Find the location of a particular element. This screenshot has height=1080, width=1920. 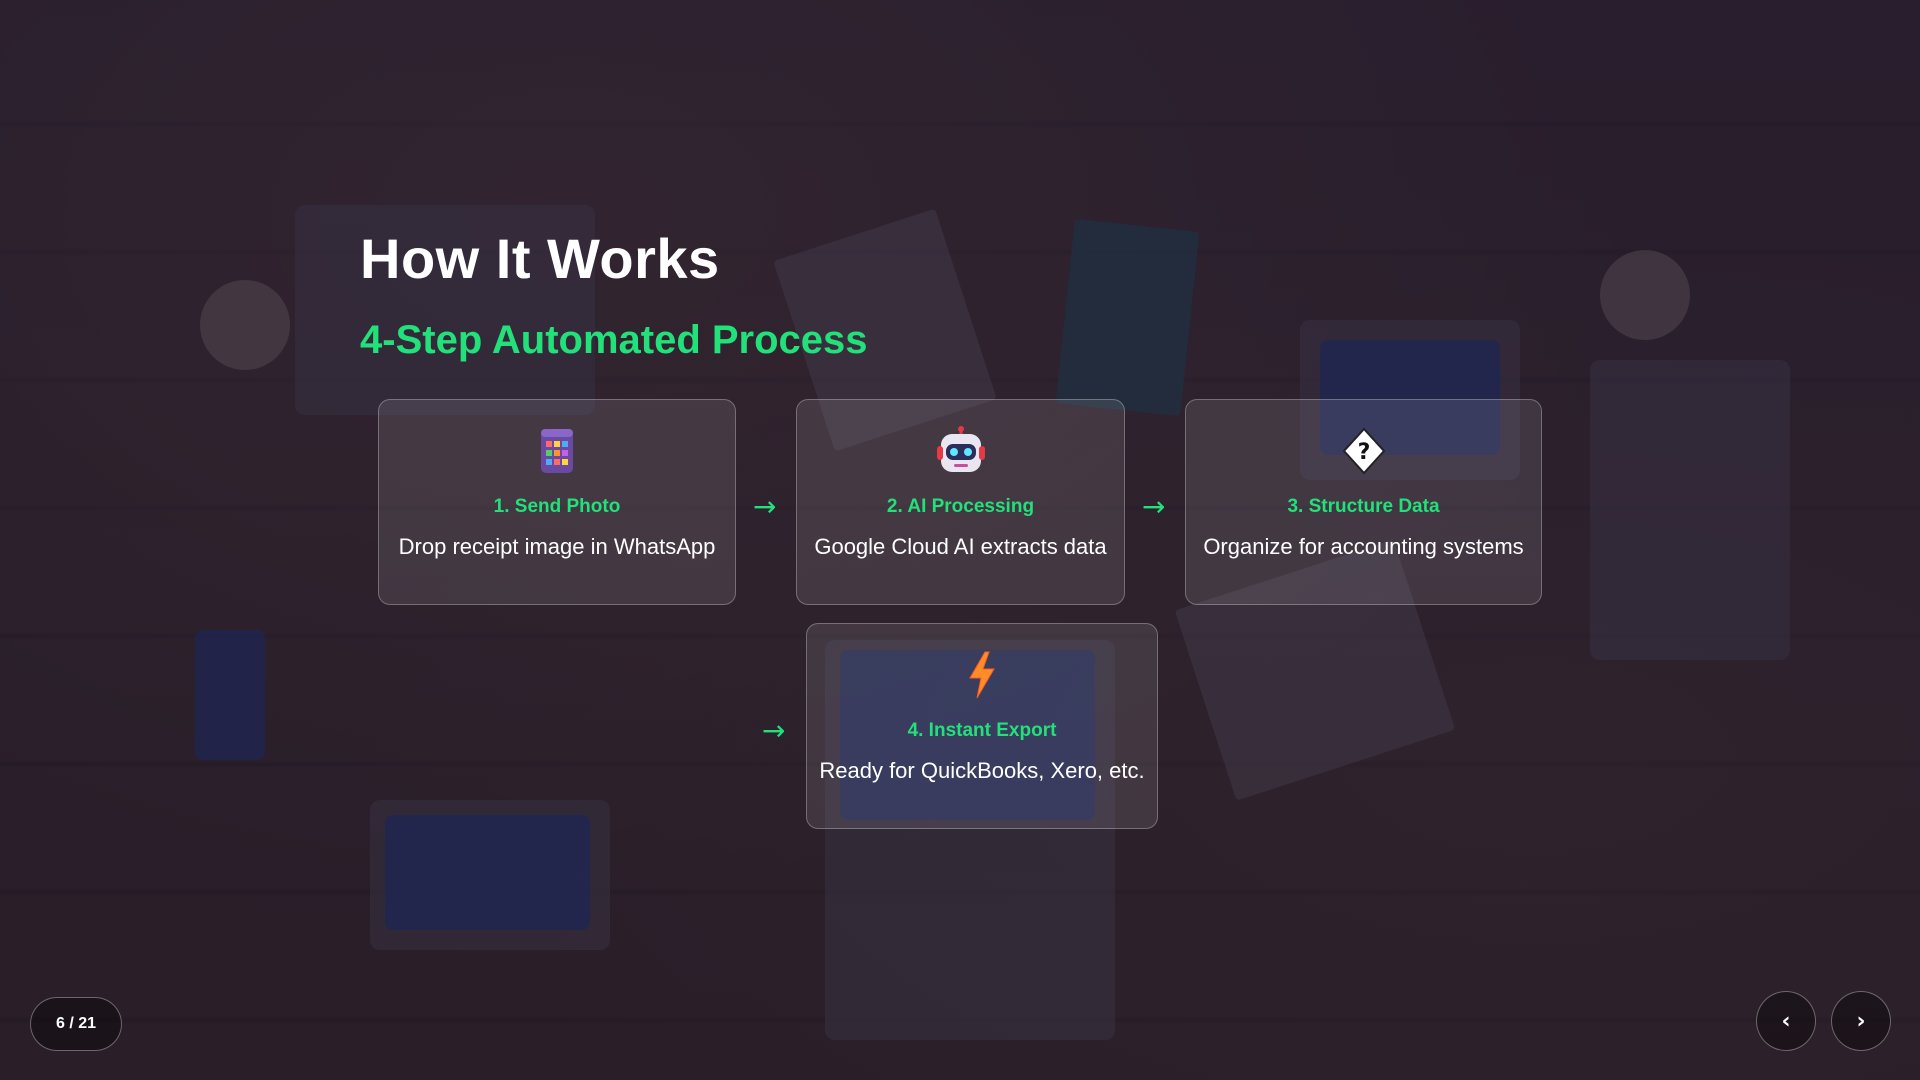

step-description: Organize for accounting systems is located at coordinates (1363, 546).